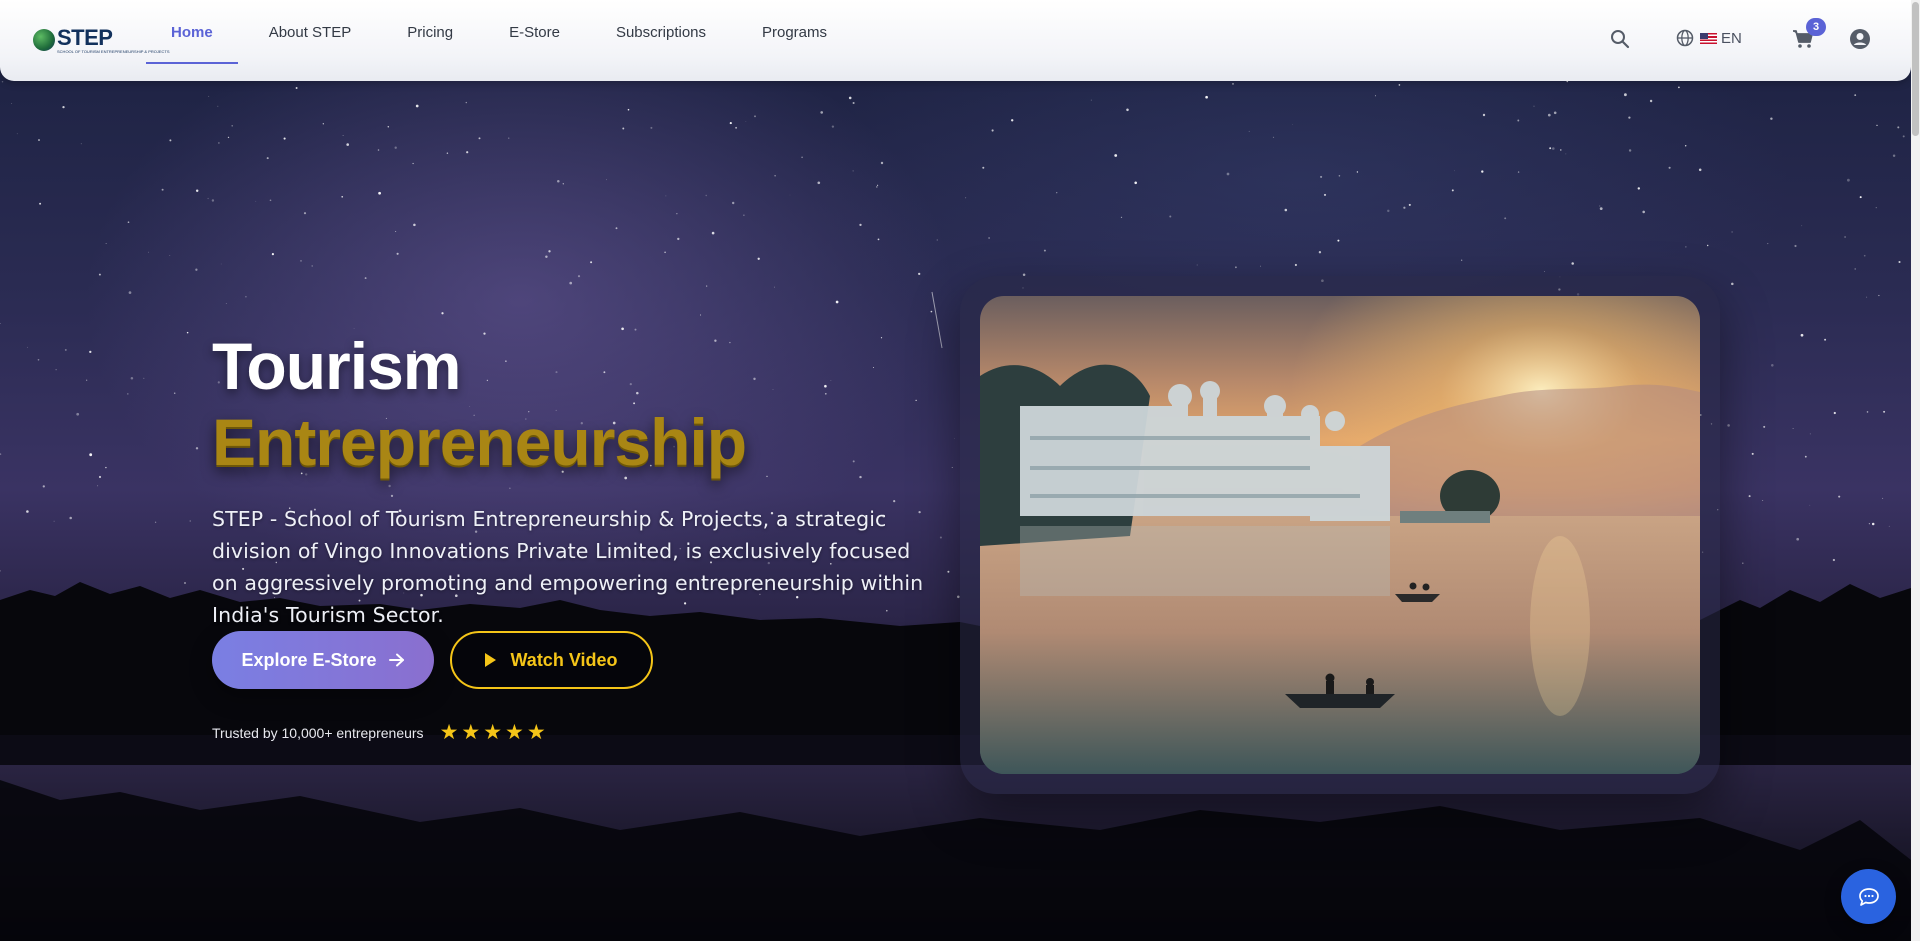 This screenshot has width=1920, height=941. I want to click on explore-estore-label: Explore E-Store, so click(309, 659).